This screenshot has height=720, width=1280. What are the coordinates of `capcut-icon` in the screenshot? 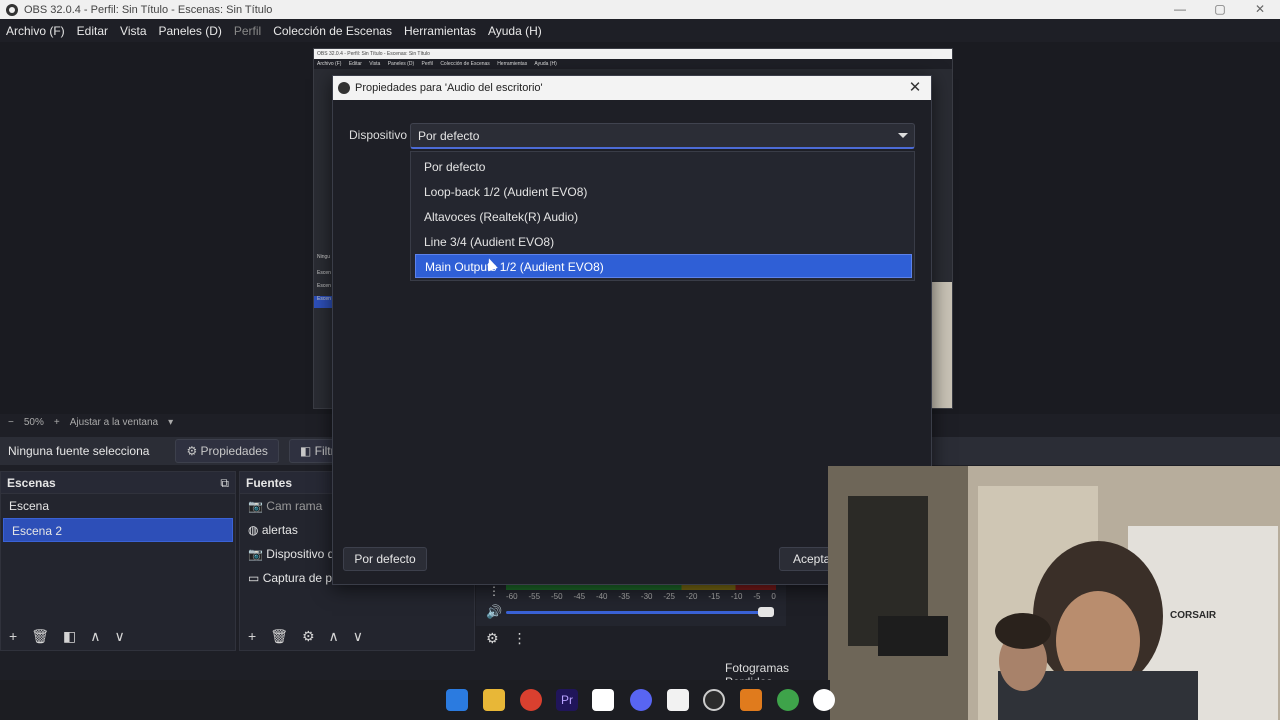 It's located at (603, 700).